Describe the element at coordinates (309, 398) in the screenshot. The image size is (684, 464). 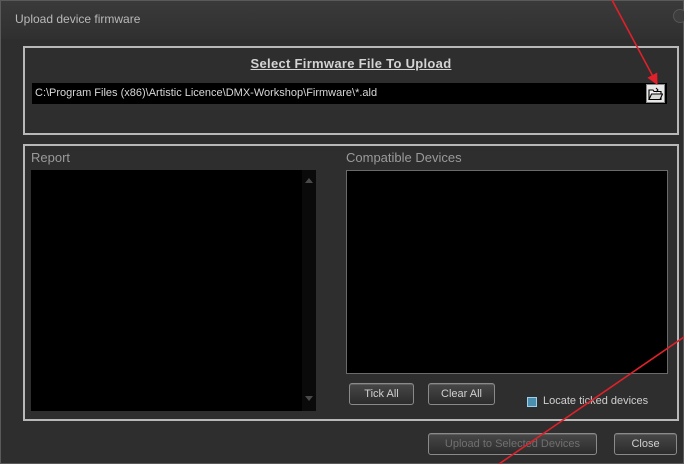
I see `scroll-down-icon` at that location.